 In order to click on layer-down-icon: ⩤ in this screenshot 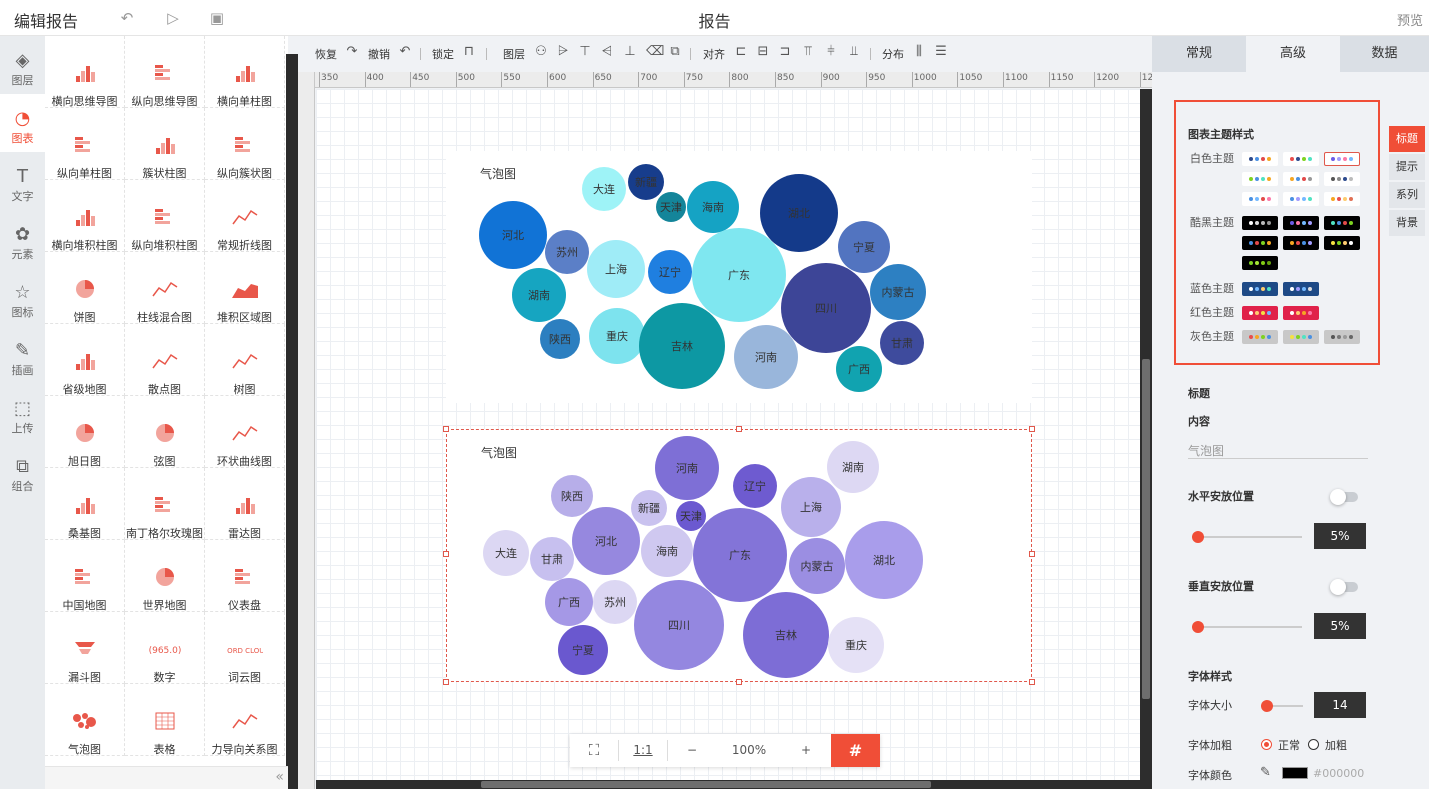, I will do `click(607, 52)`.